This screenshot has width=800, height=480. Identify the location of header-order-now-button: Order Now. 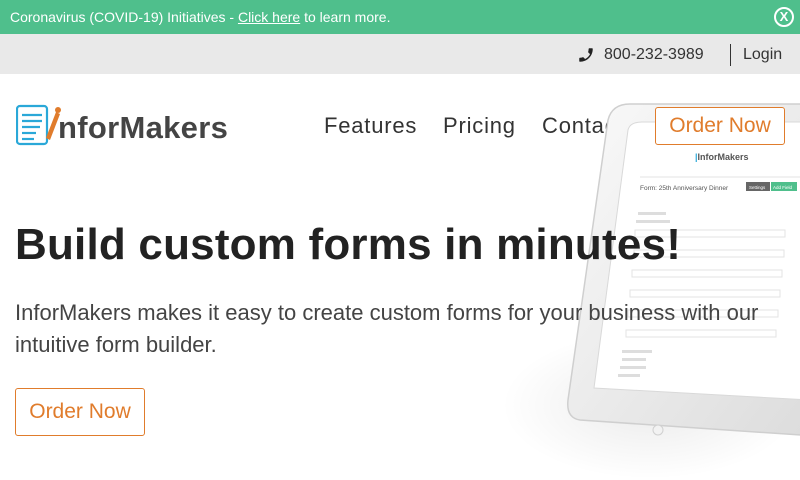
(720, 126).